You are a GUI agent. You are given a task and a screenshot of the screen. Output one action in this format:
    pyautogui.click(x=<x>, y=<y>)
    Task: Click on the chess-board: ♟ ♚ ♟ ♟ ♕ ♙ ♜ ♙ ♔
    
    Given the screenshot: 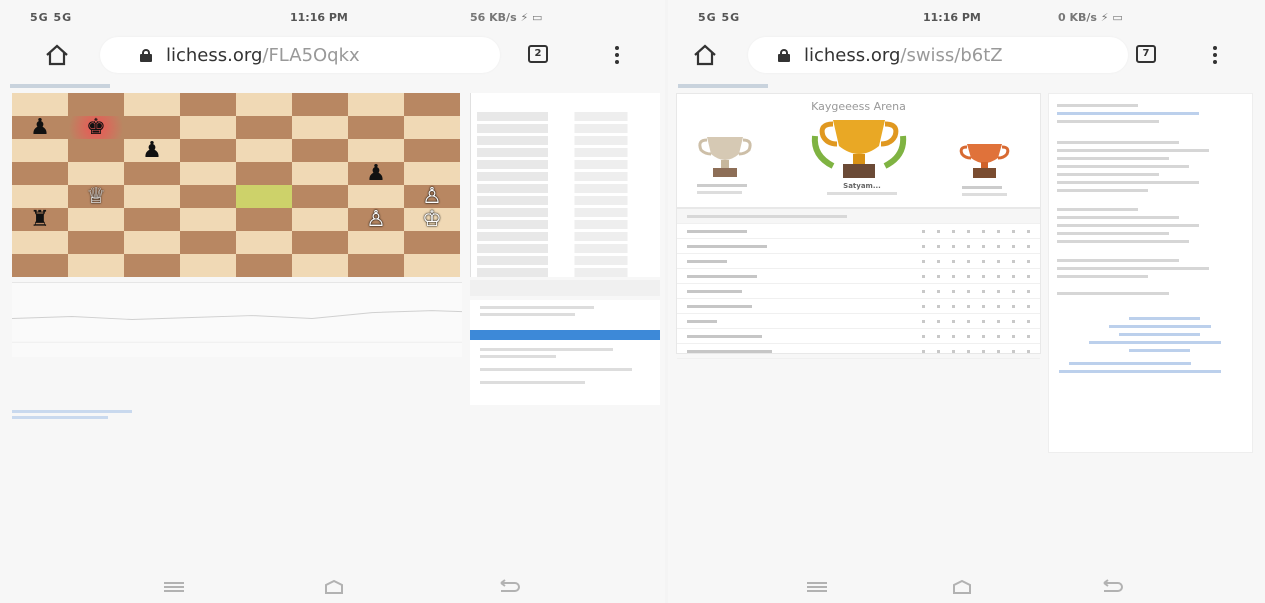 What is the action you would take?
    pyautogui.click(x=236, y=185)
    